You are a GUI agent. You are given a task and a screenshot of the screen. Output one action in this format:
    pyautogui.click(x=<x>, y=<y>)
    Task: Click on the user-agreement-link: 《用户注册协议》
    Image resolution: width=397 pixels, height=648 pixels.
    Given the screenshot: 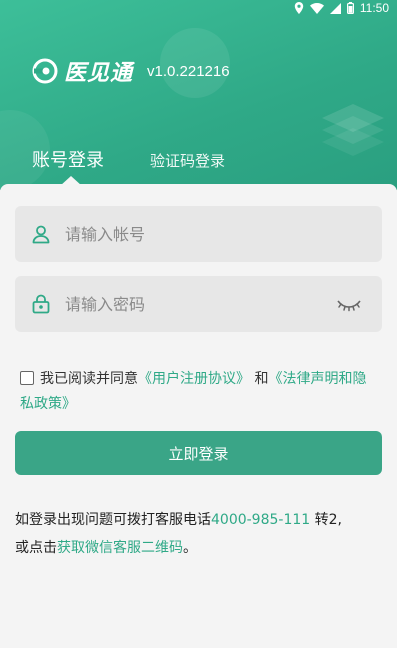 What is the action you would take?
    pyautogui.click(x=194, y=379)
    